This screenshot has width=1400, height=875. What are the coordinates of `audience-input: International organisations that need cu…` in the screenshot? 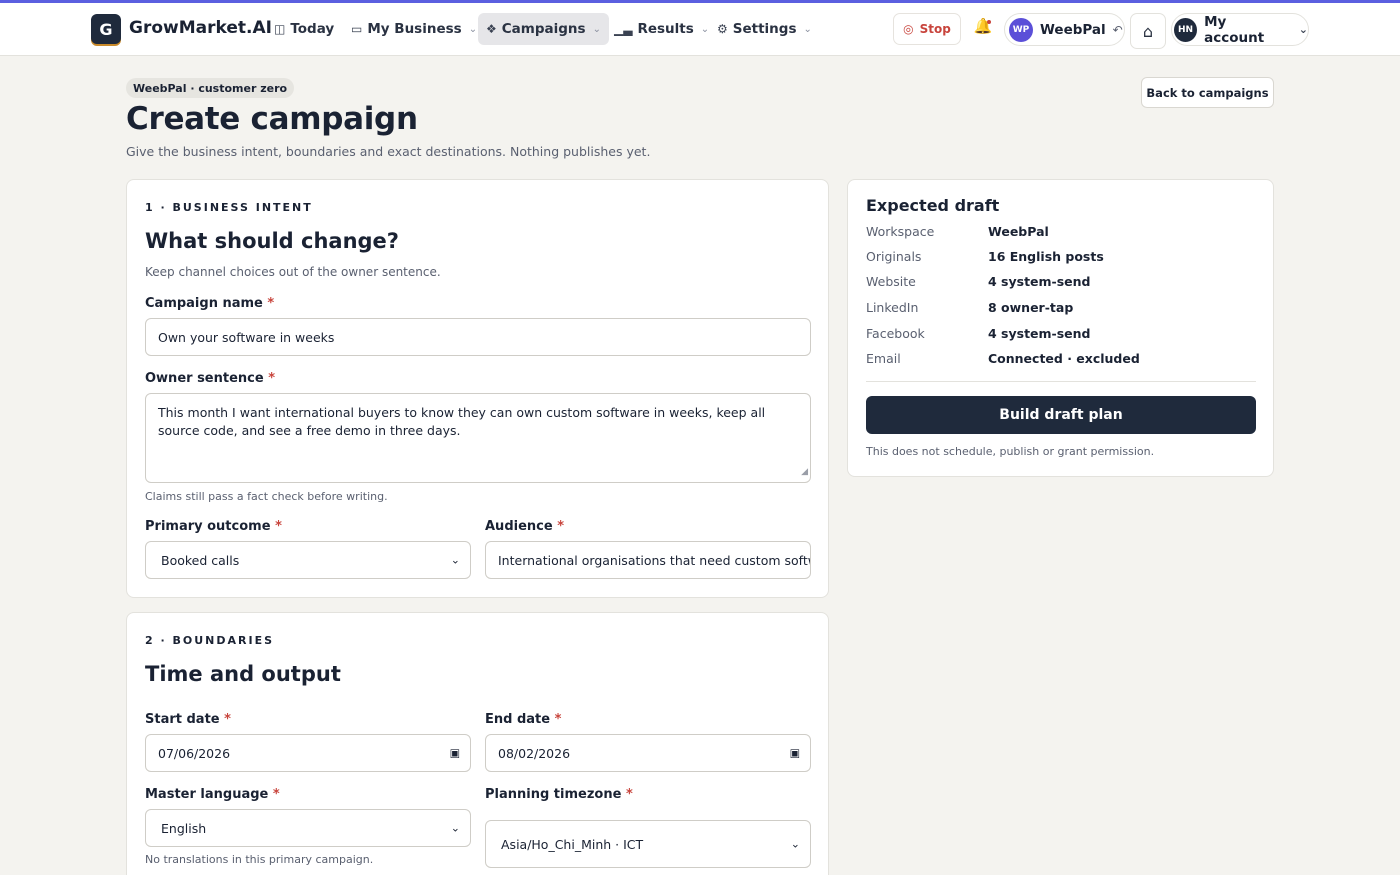 It's located at (648, 560).